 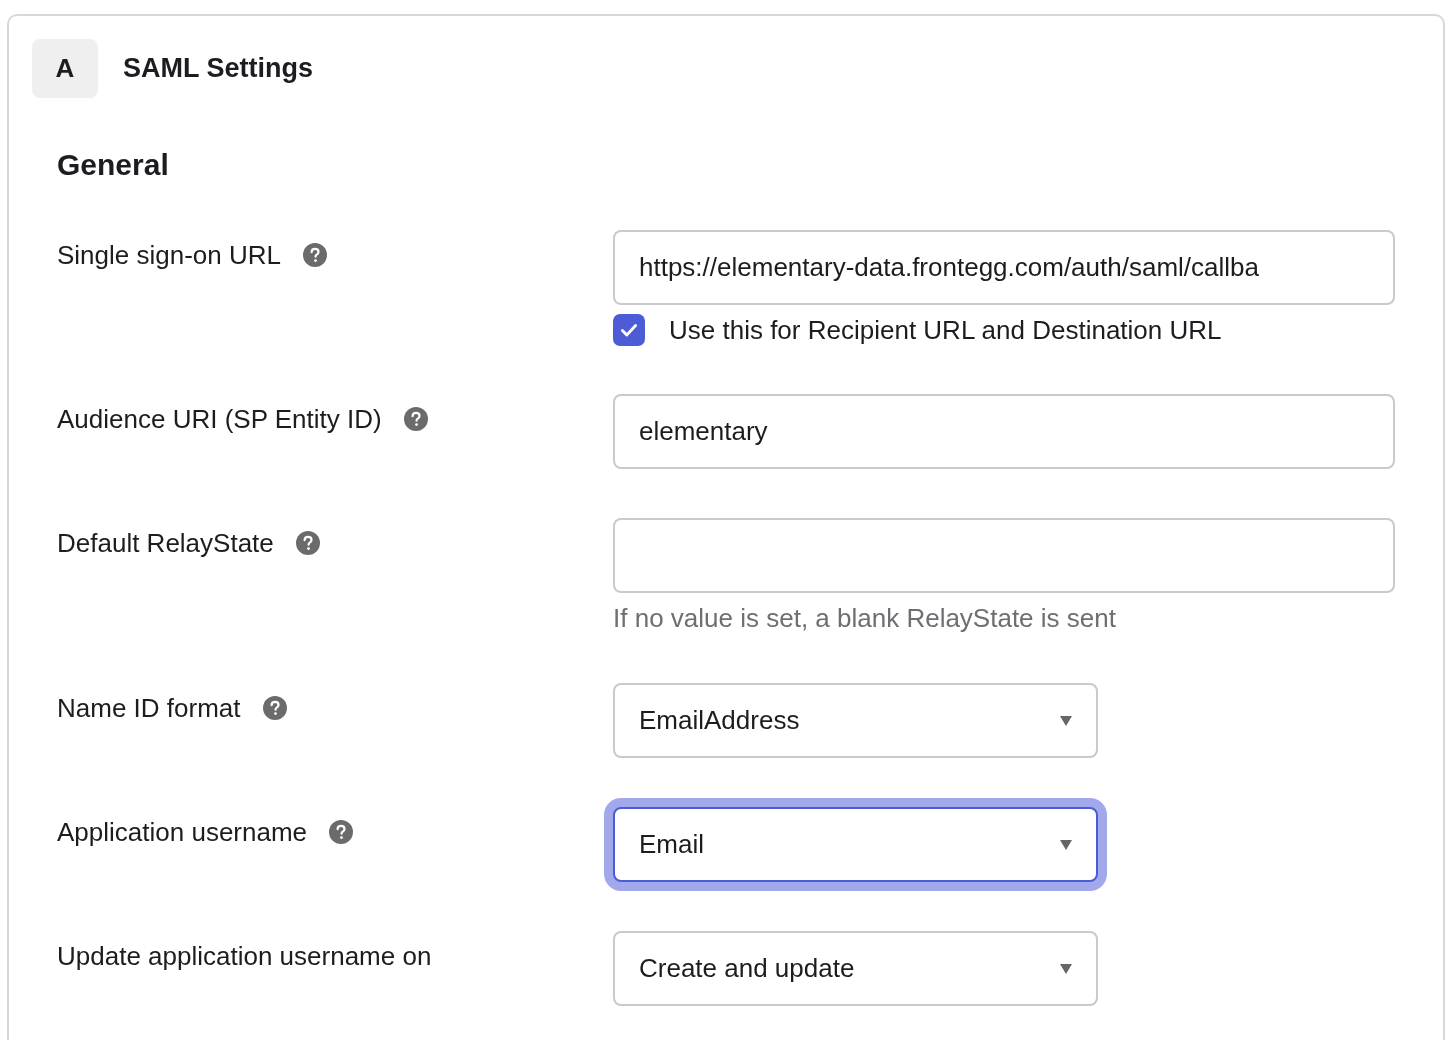 I want to click on field-hint: If no value is set, a blank RelayState is sent, so click(x=865, y=618).